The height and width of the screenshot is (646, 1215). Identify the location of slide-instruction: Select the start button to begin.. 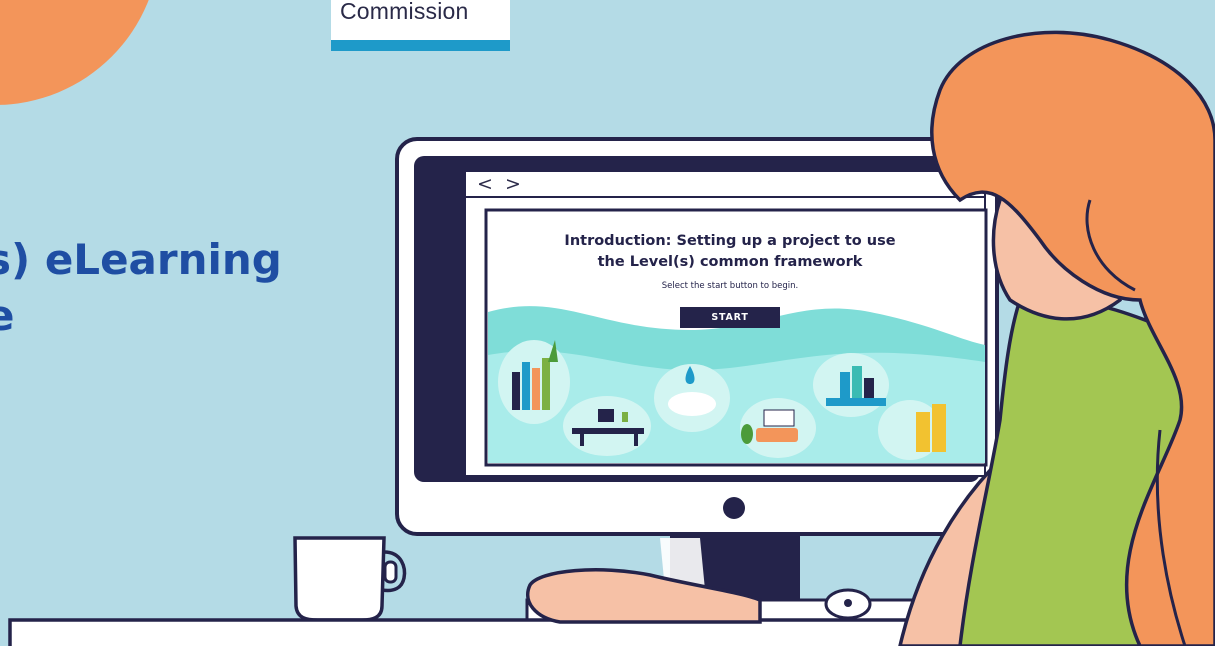
(730, 286).